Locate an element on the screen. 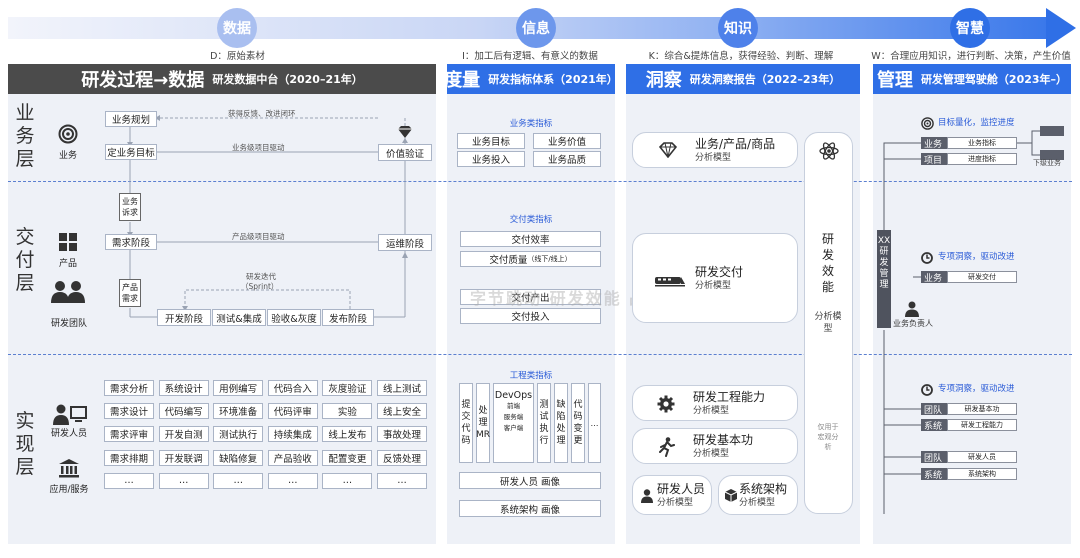 The width and height of the screenshot is (1080, 558). mgmt-team-row-2: 团队 研发人员 is located at coordinates (969, 457).